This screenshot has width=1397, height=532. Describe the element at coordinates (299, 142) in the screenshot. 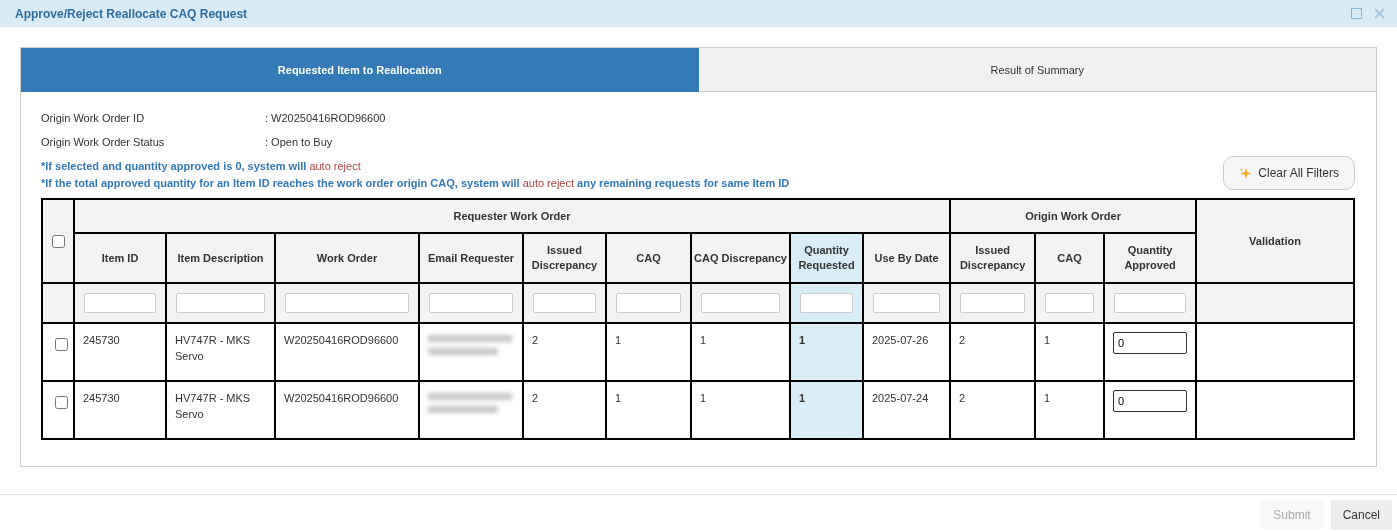

I see `field-value: : Open to Buy` at that location.